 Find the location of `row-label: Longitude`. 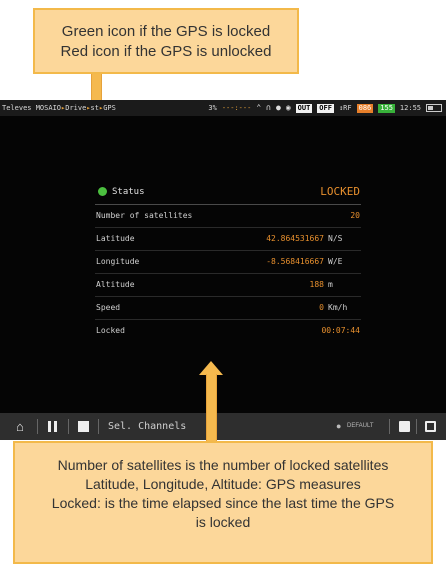

row-label: Longitude is located at coordinates (118, 261).